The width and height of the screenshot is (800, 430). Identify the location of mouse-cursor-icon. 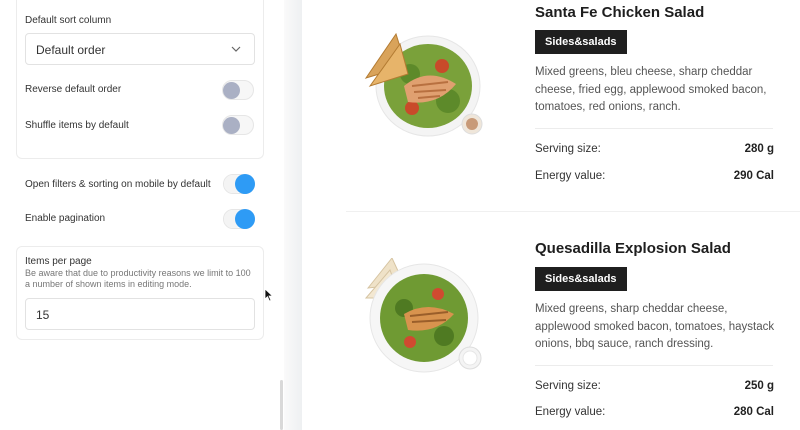
(269, 295).